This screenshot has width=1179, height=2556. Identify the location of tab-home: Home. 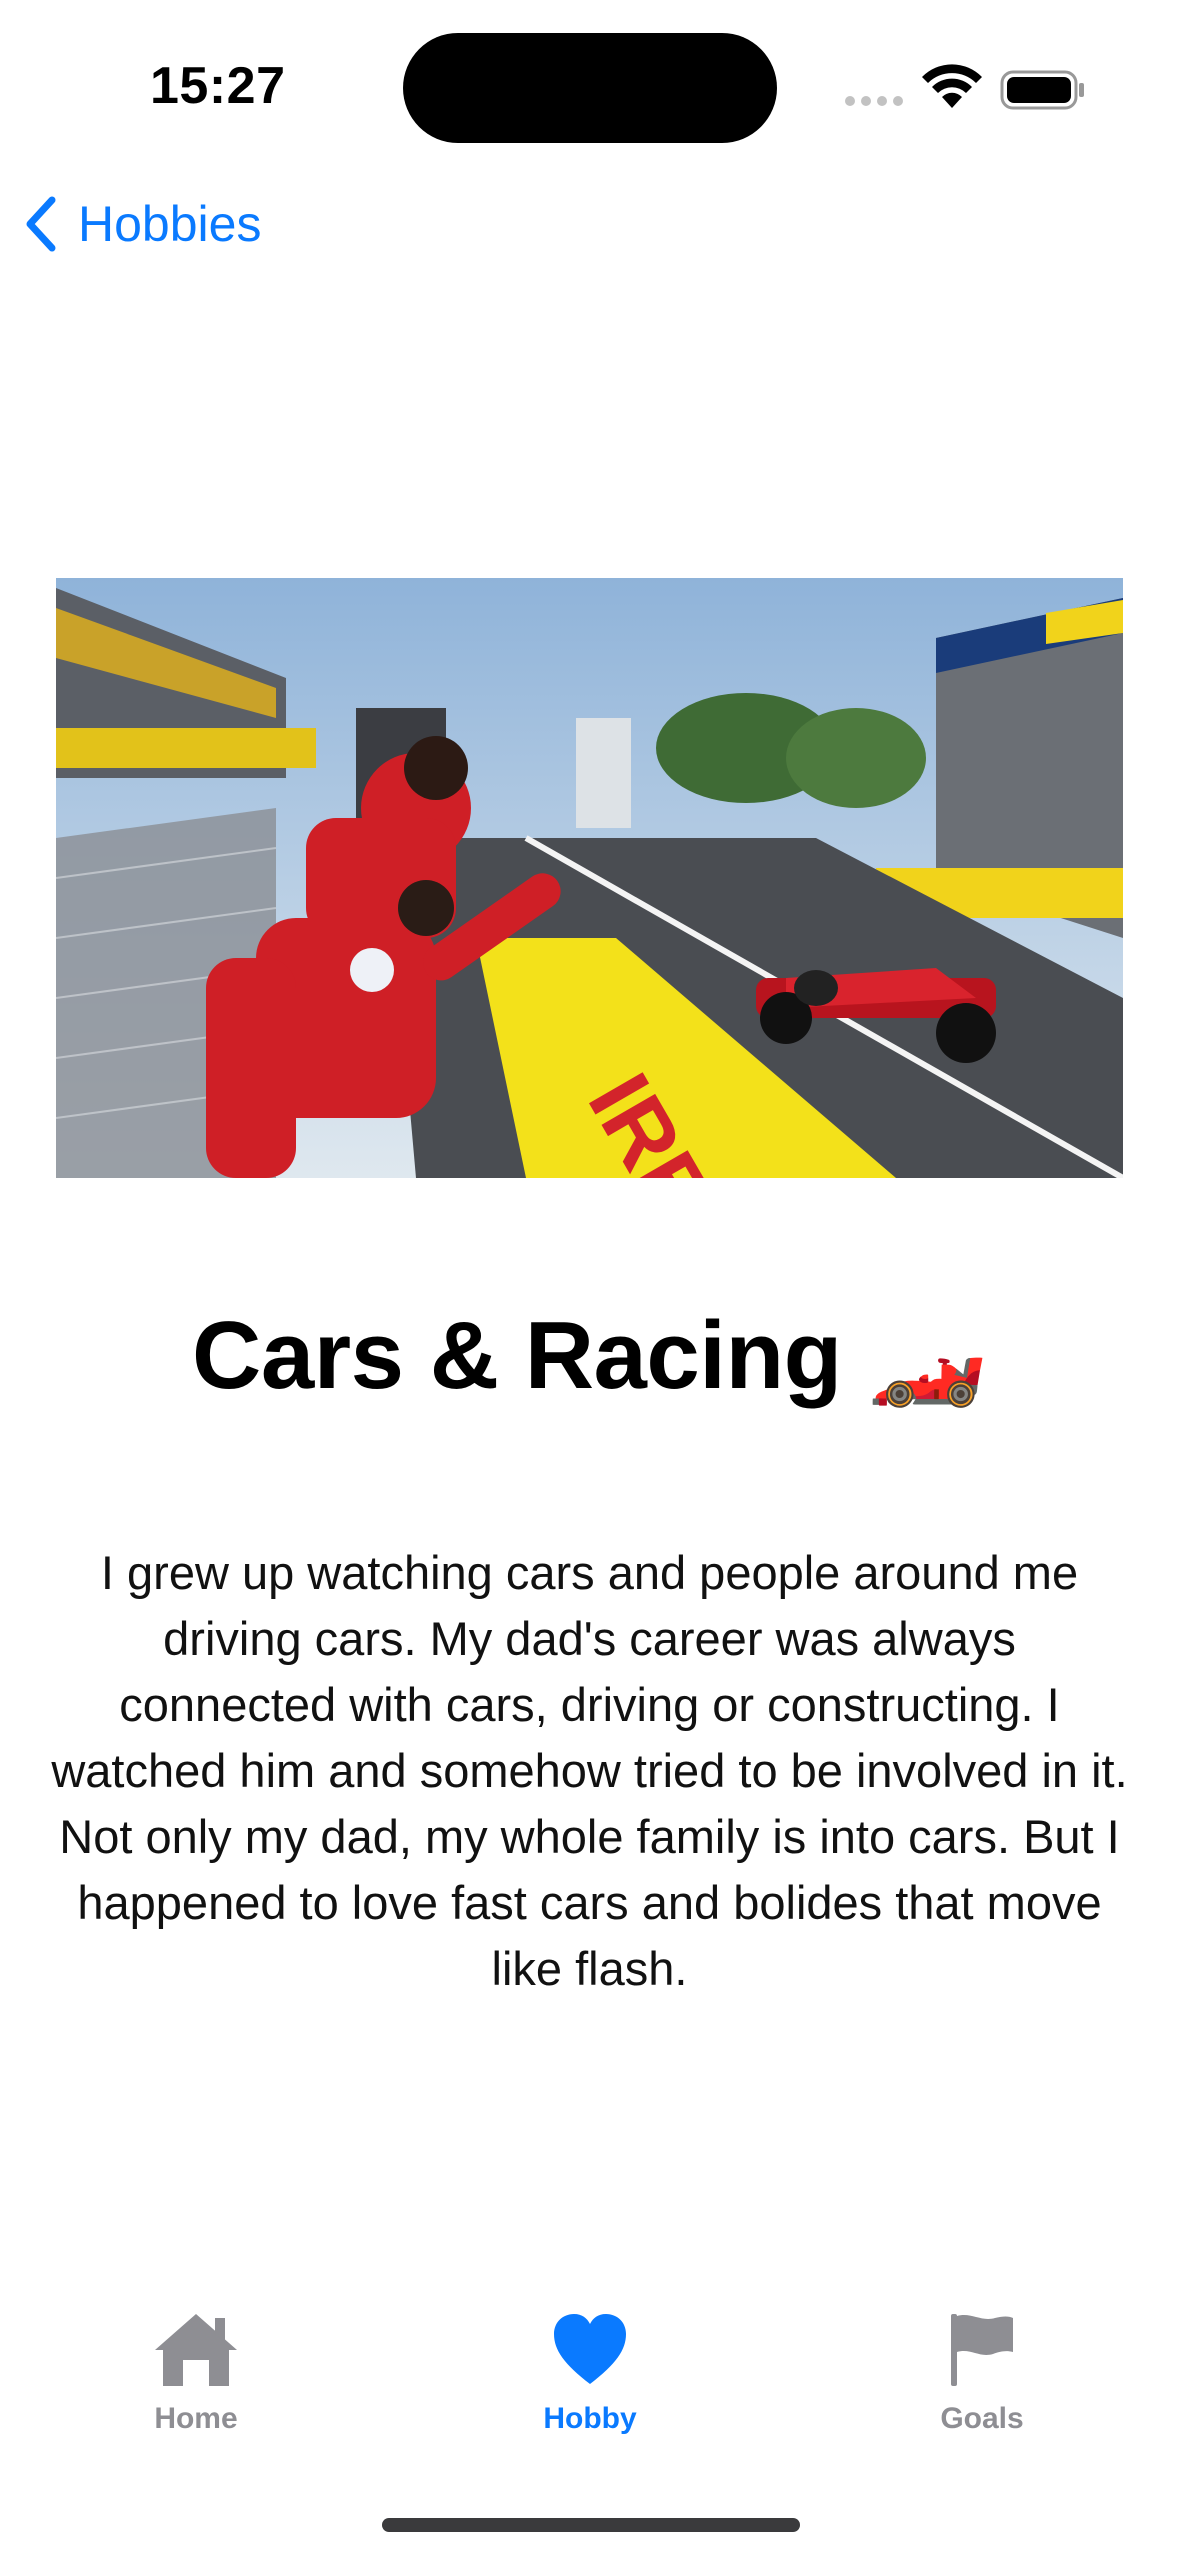
(196, 2373).